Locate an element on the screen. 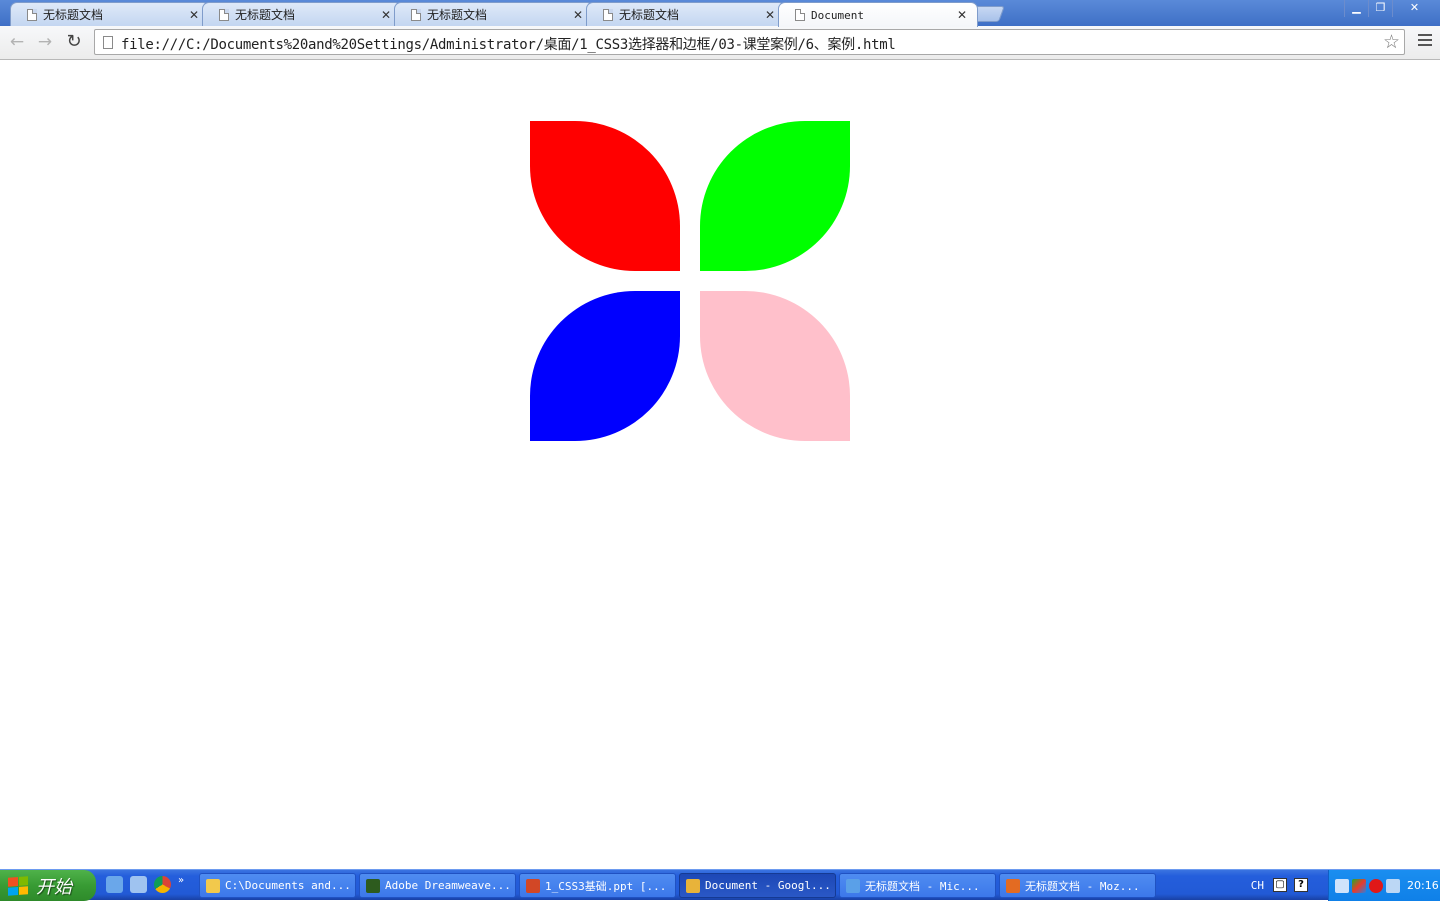 This screenshot has height=901, width=1440. quick-launch: » is located at coordinates (145, 884).